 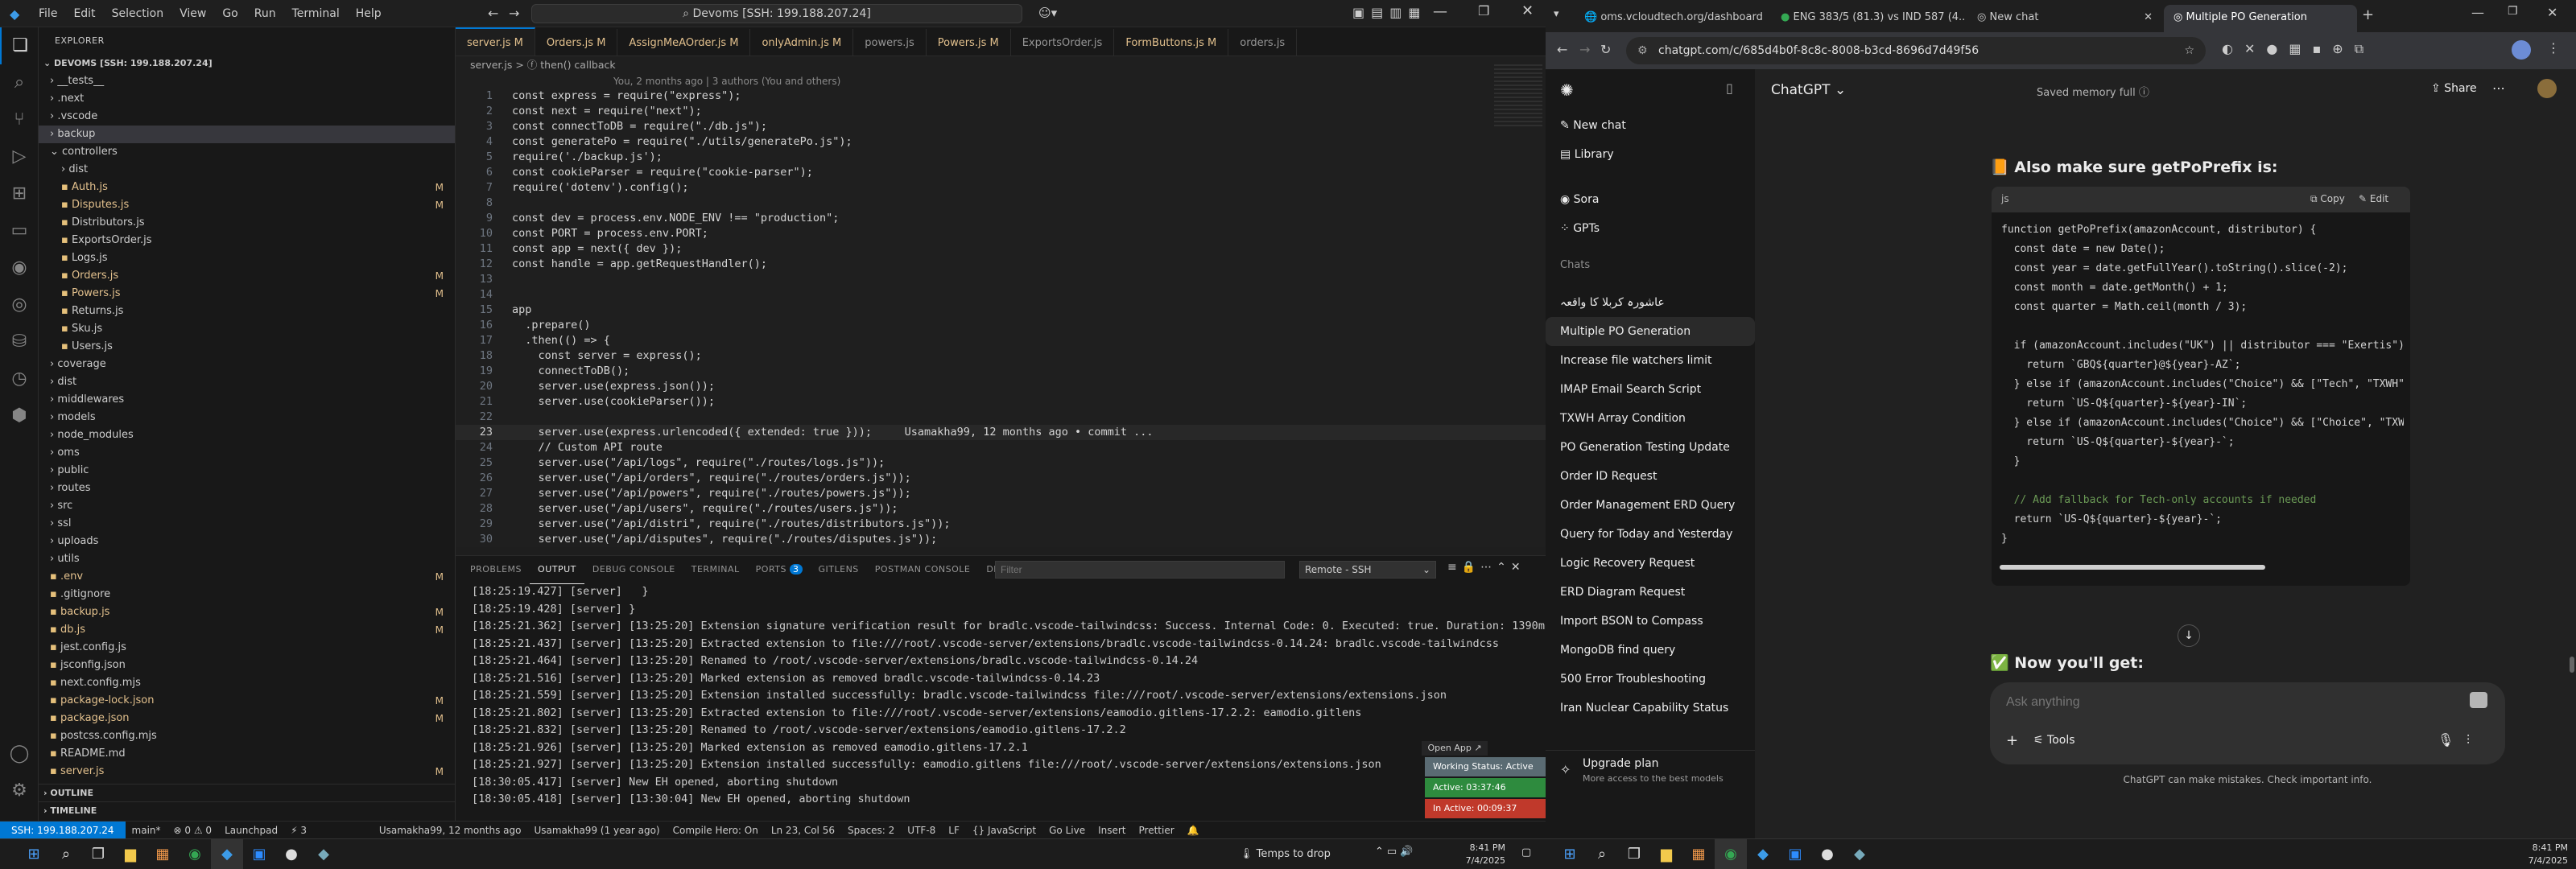 What do you see at coordinates (247, 364) in the screenshot?
I see `tree-item: › coverage` at bounding box center [247, 364].